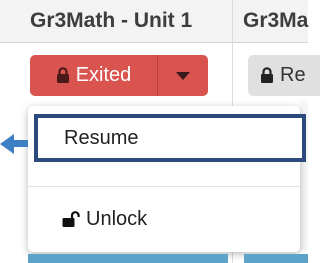 The height and width of the screenshot is (263, 320). I want to click on unlock-icon, so click(71, 219).